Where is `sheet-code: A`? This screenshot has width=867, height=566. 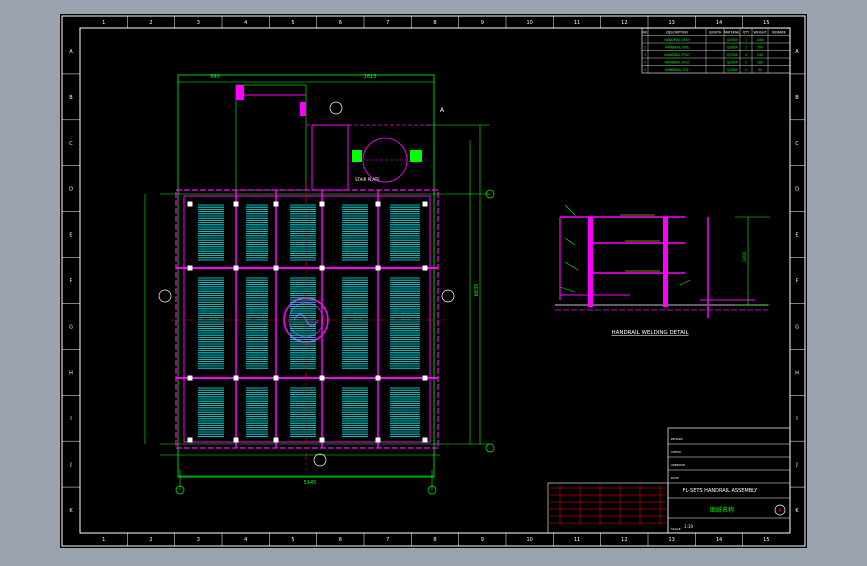 sheet-code: A is located at coordinates (780, 511).